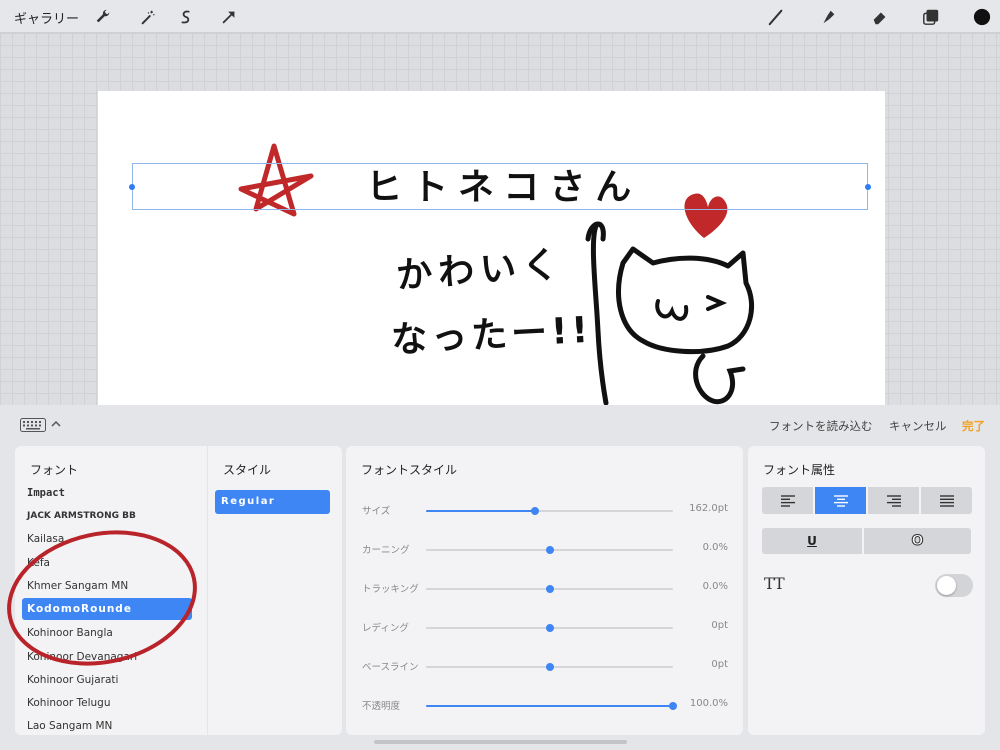 This screenshot has width=1000, height=750. Describe the element at coordinates (973, 426) in the screenshot. I see `done-button: 完了` at that location.